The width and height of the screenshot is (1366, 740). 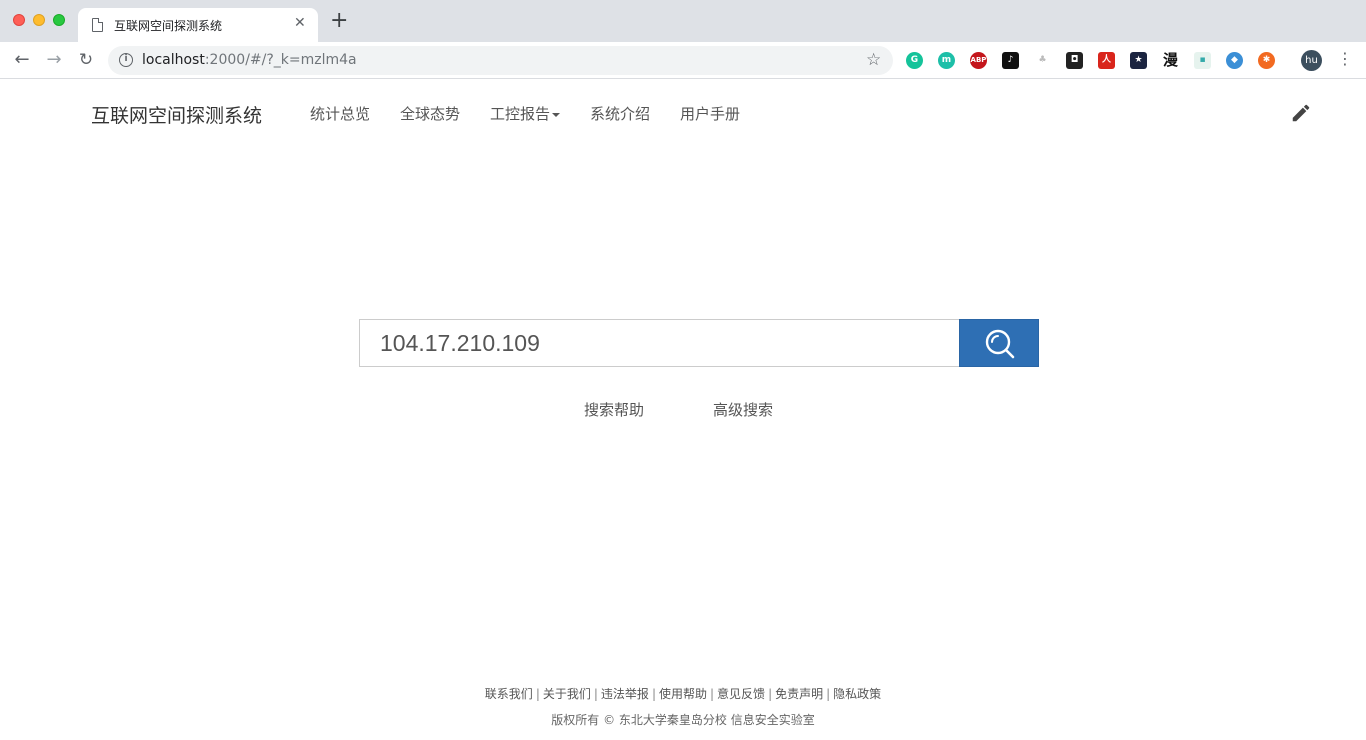 I want to click on url-text: localhost:2000/#/?_k=mzlm4a, so click(x=249, y=60).